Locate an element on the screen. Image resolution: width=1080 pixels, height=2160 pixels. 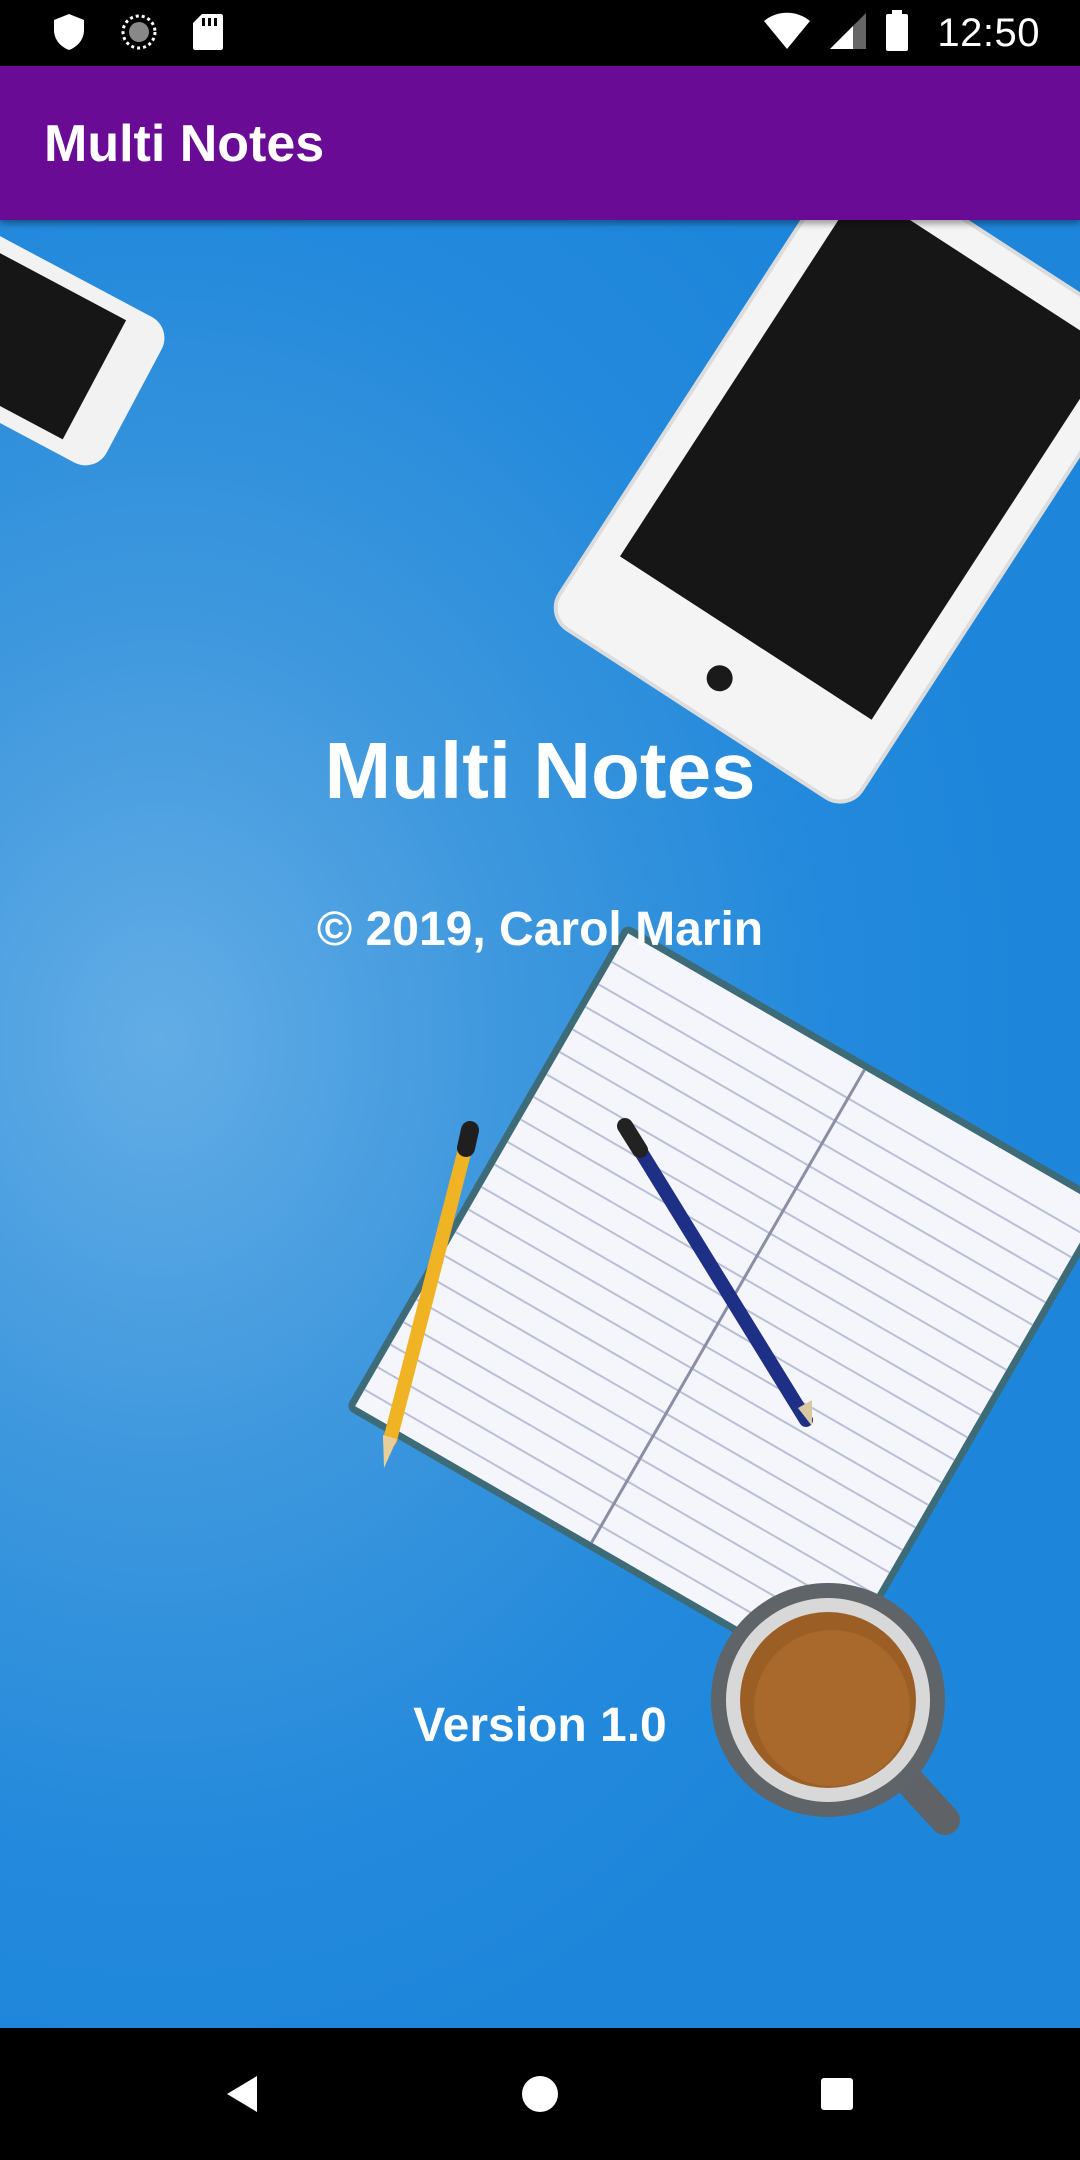
sd-card-icon is located at coordinates (208, 34).